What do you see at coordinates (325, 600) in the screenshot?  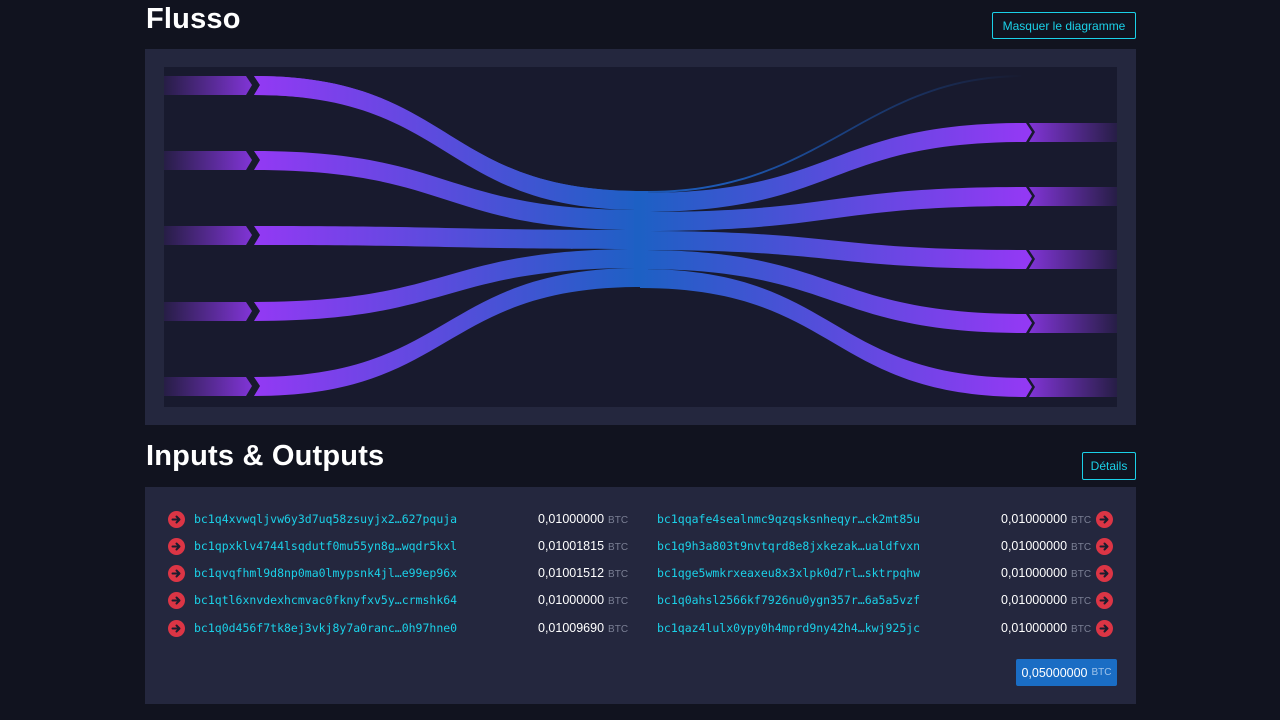 I see `input-address: bc1qtl6xnvdexhcmvac0fknyfxv5y…crmshk64` at bounding box center [325, 600].